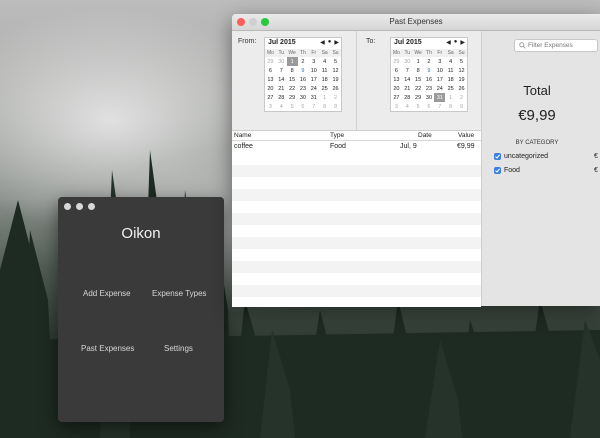 The image size is (600, 438). Describe the element at coordinates (67, 206) in the screenshot. I see `close-button` at that location.